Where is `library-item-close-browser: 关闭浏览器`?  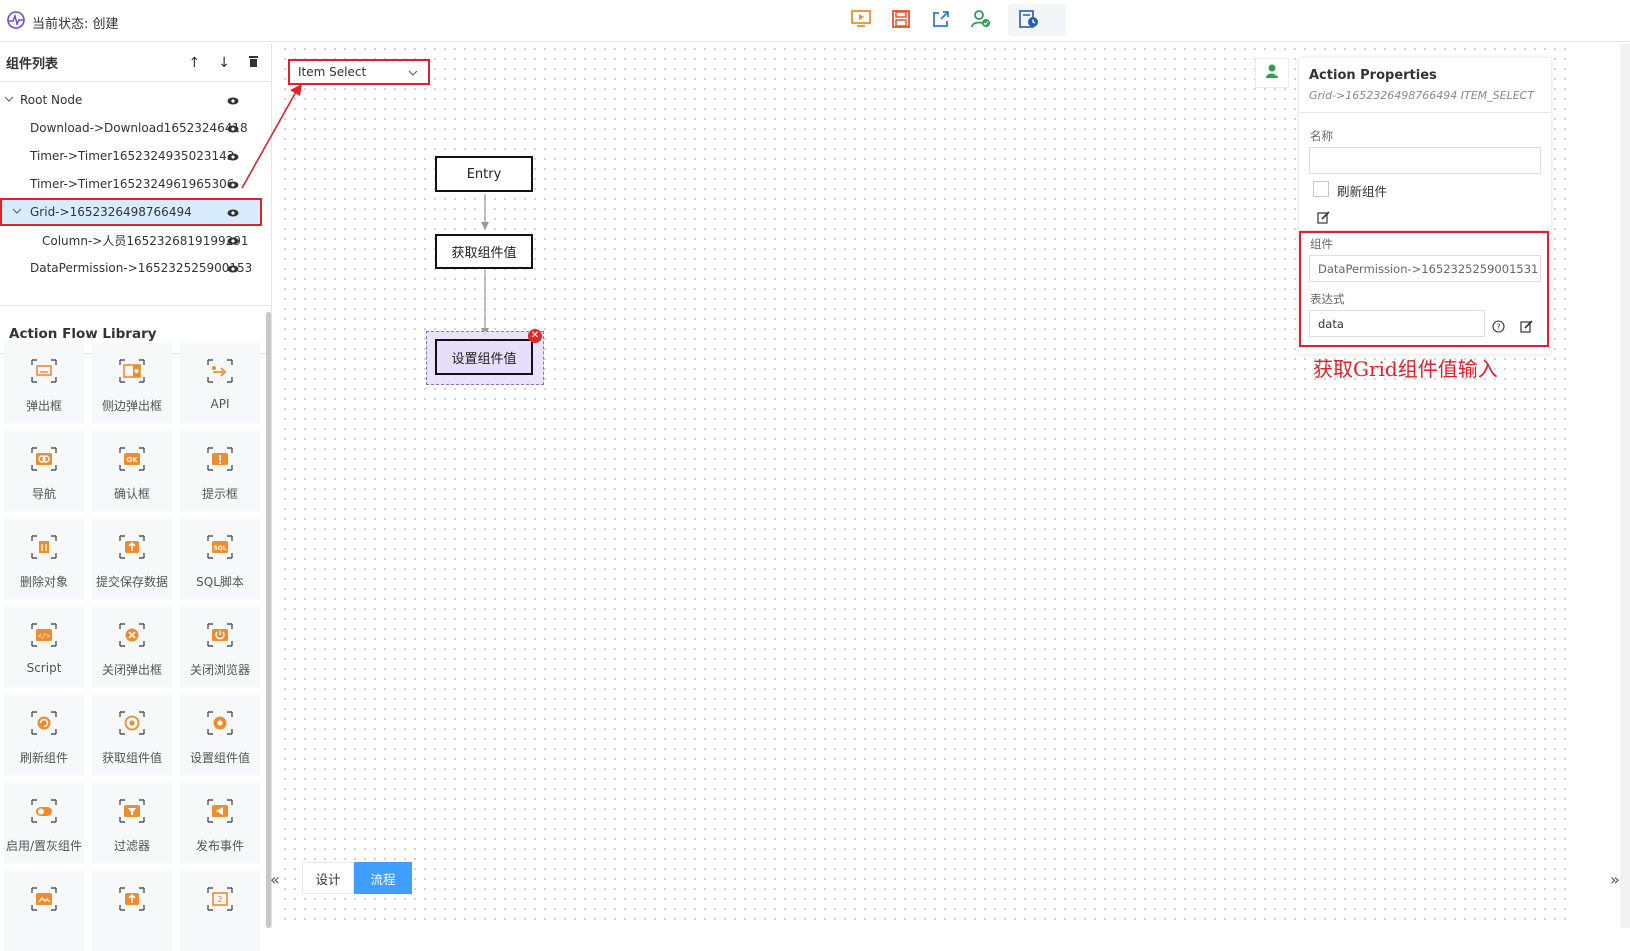 library-item-close-browser: 关闭浏览器 is located at coordinates (220, 647).